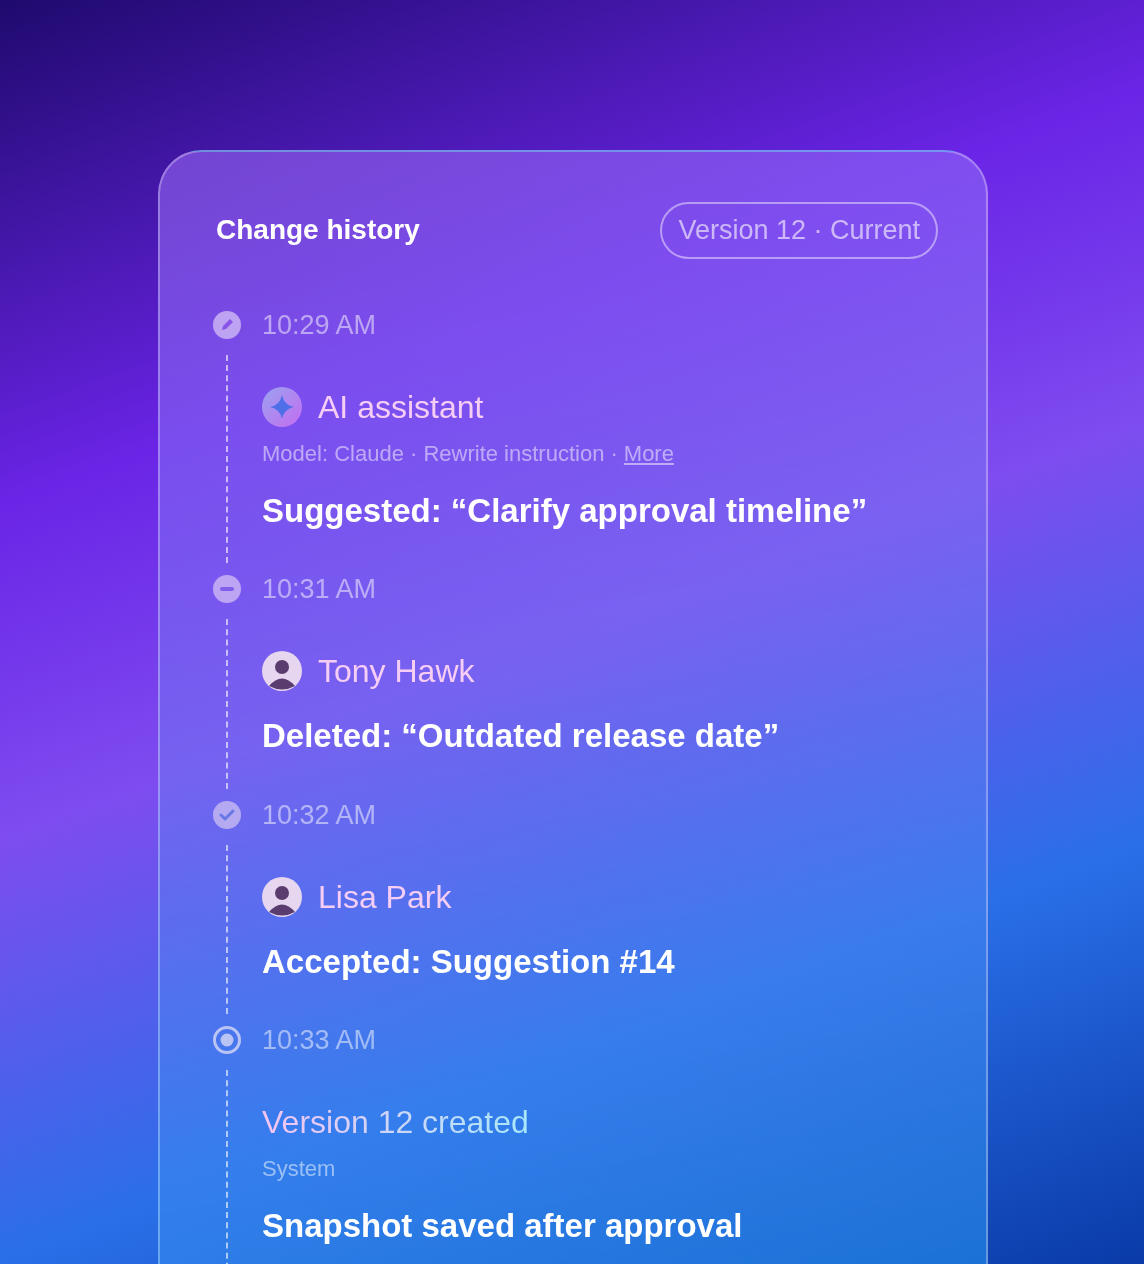 Image resolution: width=1144 pixels, height=1264 pixels. I want to click on meta-text: System, so click(299, 1169).